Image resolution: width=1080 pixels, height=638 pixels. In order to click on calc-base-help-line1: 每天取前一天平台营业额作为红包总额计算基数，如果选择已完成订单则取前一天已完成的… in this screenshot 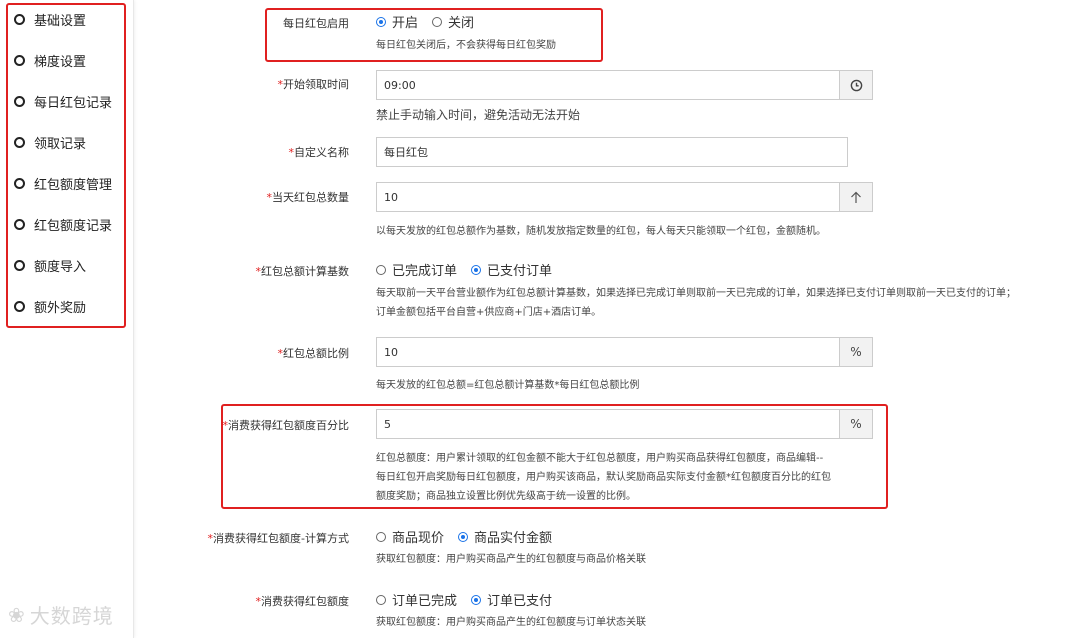, I will do `click(696, 293)`.